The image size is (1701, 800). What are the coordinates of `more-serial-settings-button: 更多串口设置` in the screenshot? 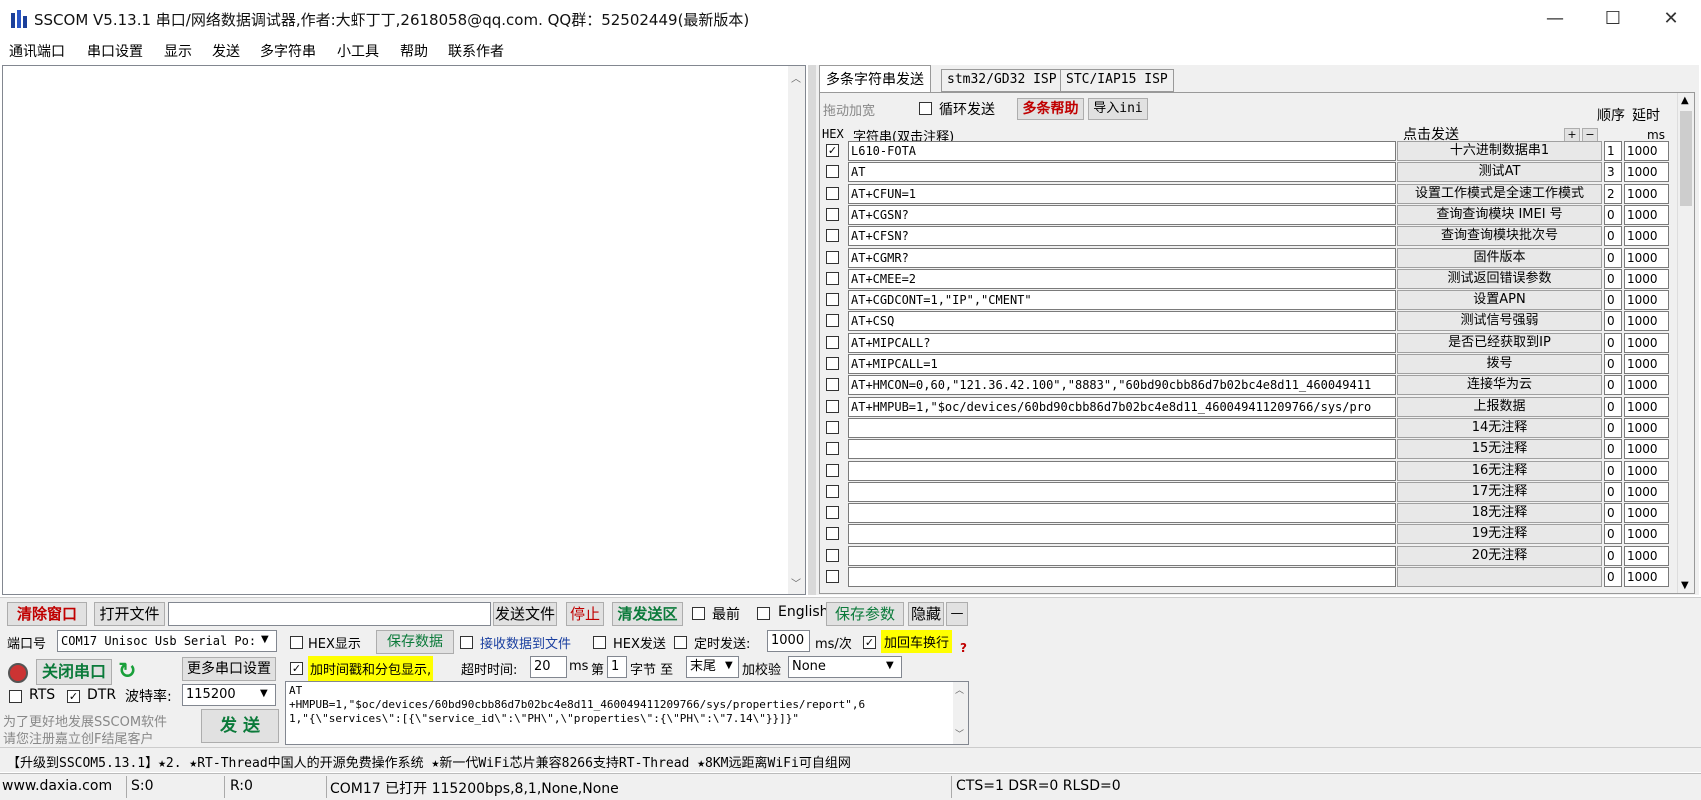 It's located at (229, 669).